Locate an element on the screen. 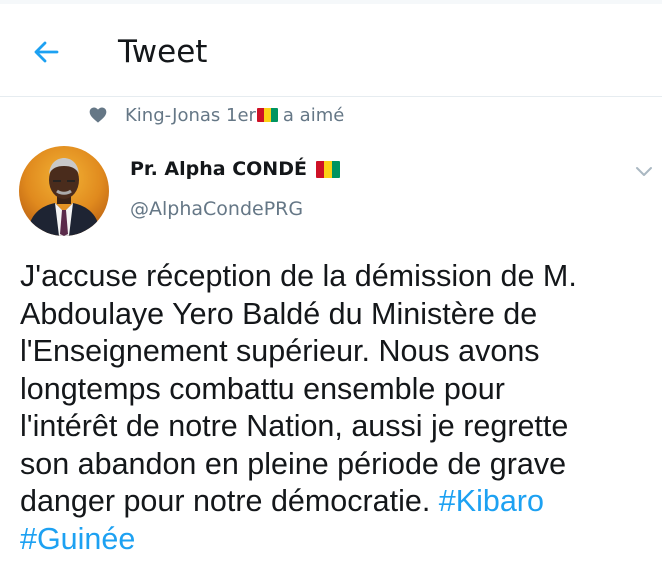  tweet-options-button is located at coordinates (644, 172).